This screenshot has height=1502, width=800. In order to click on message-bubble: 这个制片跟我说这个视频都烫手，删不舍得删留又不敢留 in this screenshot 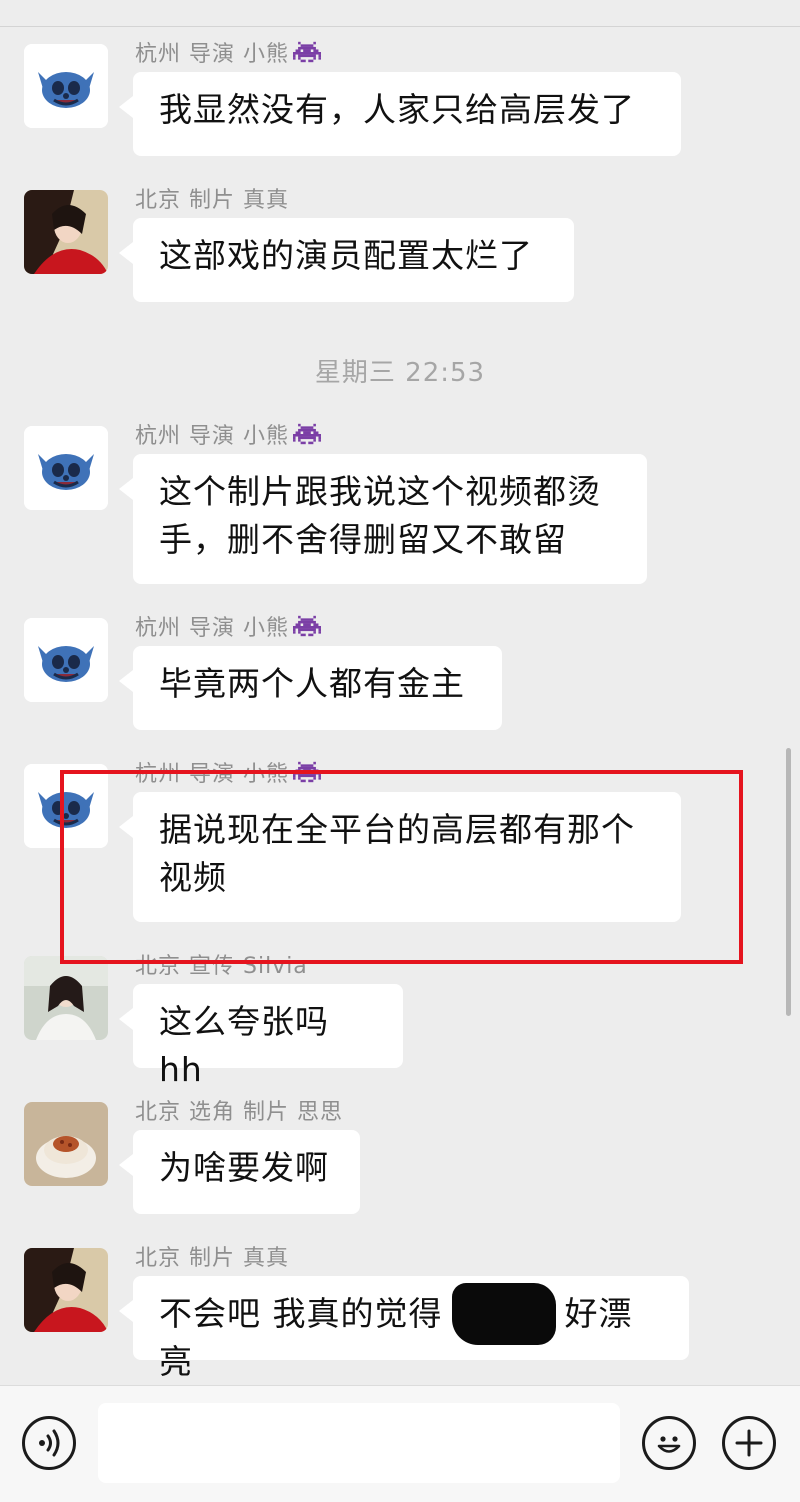, I will do `click(383, 519)`.